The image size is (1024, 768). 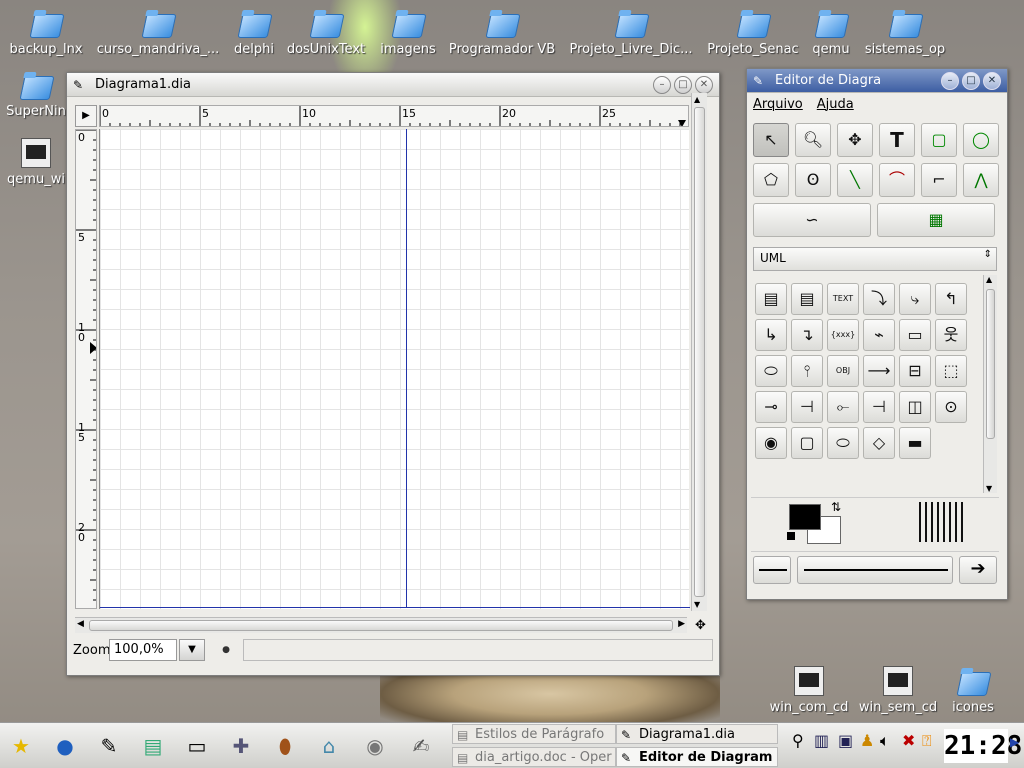 I want to click on close-button: ✕, so click(x=992, y=80).